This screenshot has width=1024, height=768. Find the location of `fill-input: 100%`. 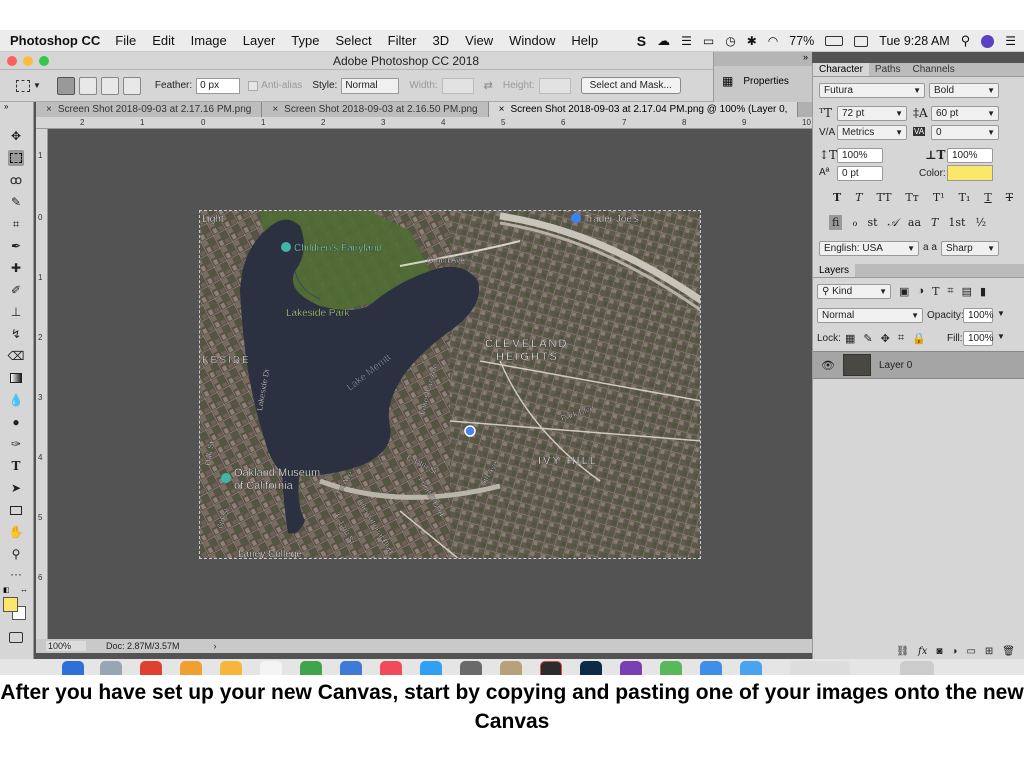

fill-input: 100% is located at coordinates (978, 338).